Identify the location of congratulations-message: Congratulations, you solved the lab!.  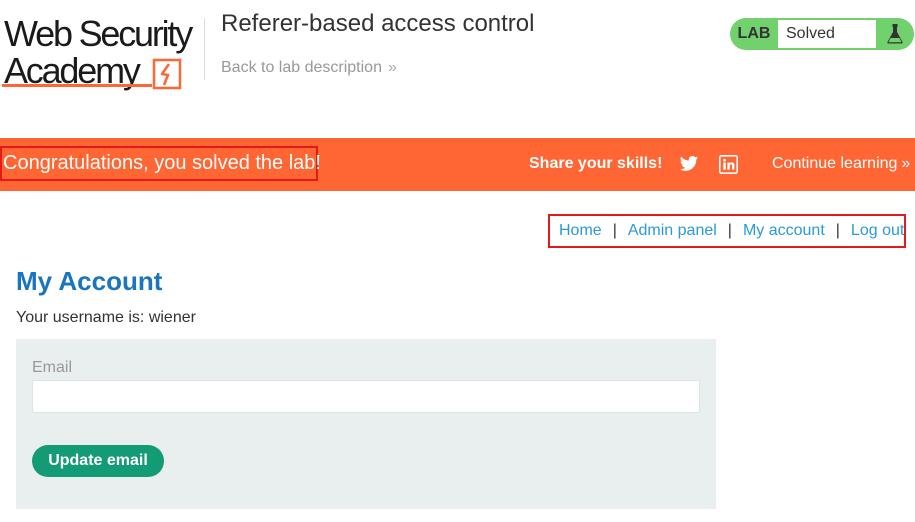
(160, 163).